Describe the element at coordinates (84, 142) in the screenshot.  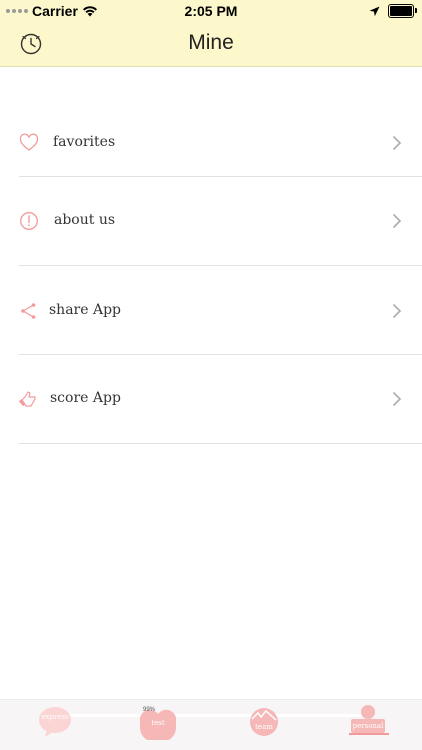
I see `menu-item-label: favorites` at that location.